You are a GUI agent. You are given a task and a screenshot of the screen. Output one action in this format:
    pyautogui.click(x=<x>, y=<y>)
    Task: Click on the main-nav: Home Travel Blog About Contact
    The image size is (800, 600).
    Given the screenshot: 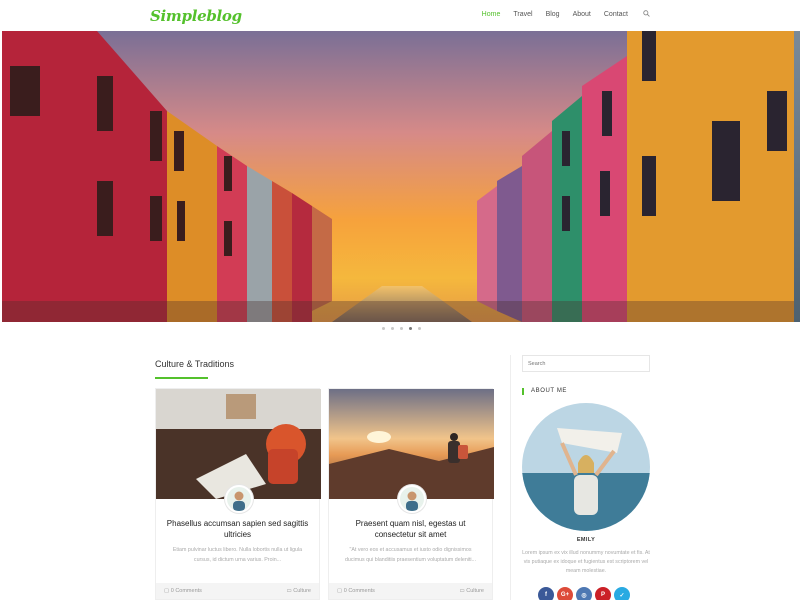 What is the action you would take?
    pyautogui.click(x=559, y=14)
    